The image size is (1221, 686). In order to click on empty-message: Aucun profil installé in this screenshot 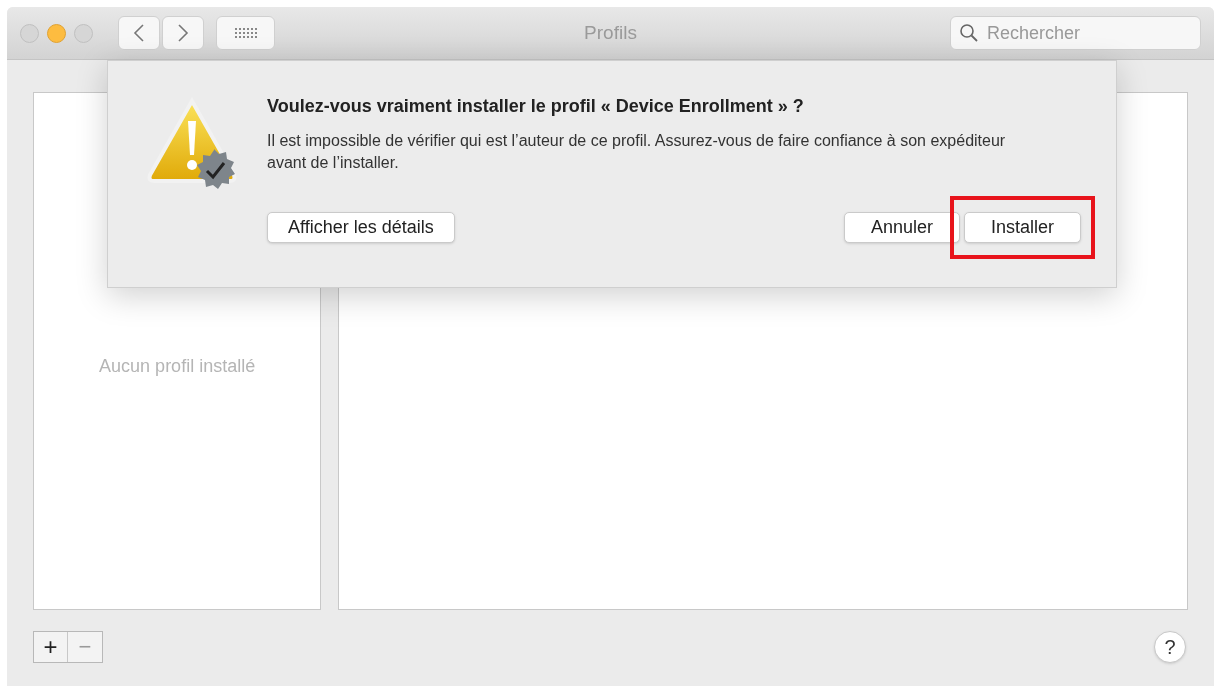, I will do `click(177, 366)`.